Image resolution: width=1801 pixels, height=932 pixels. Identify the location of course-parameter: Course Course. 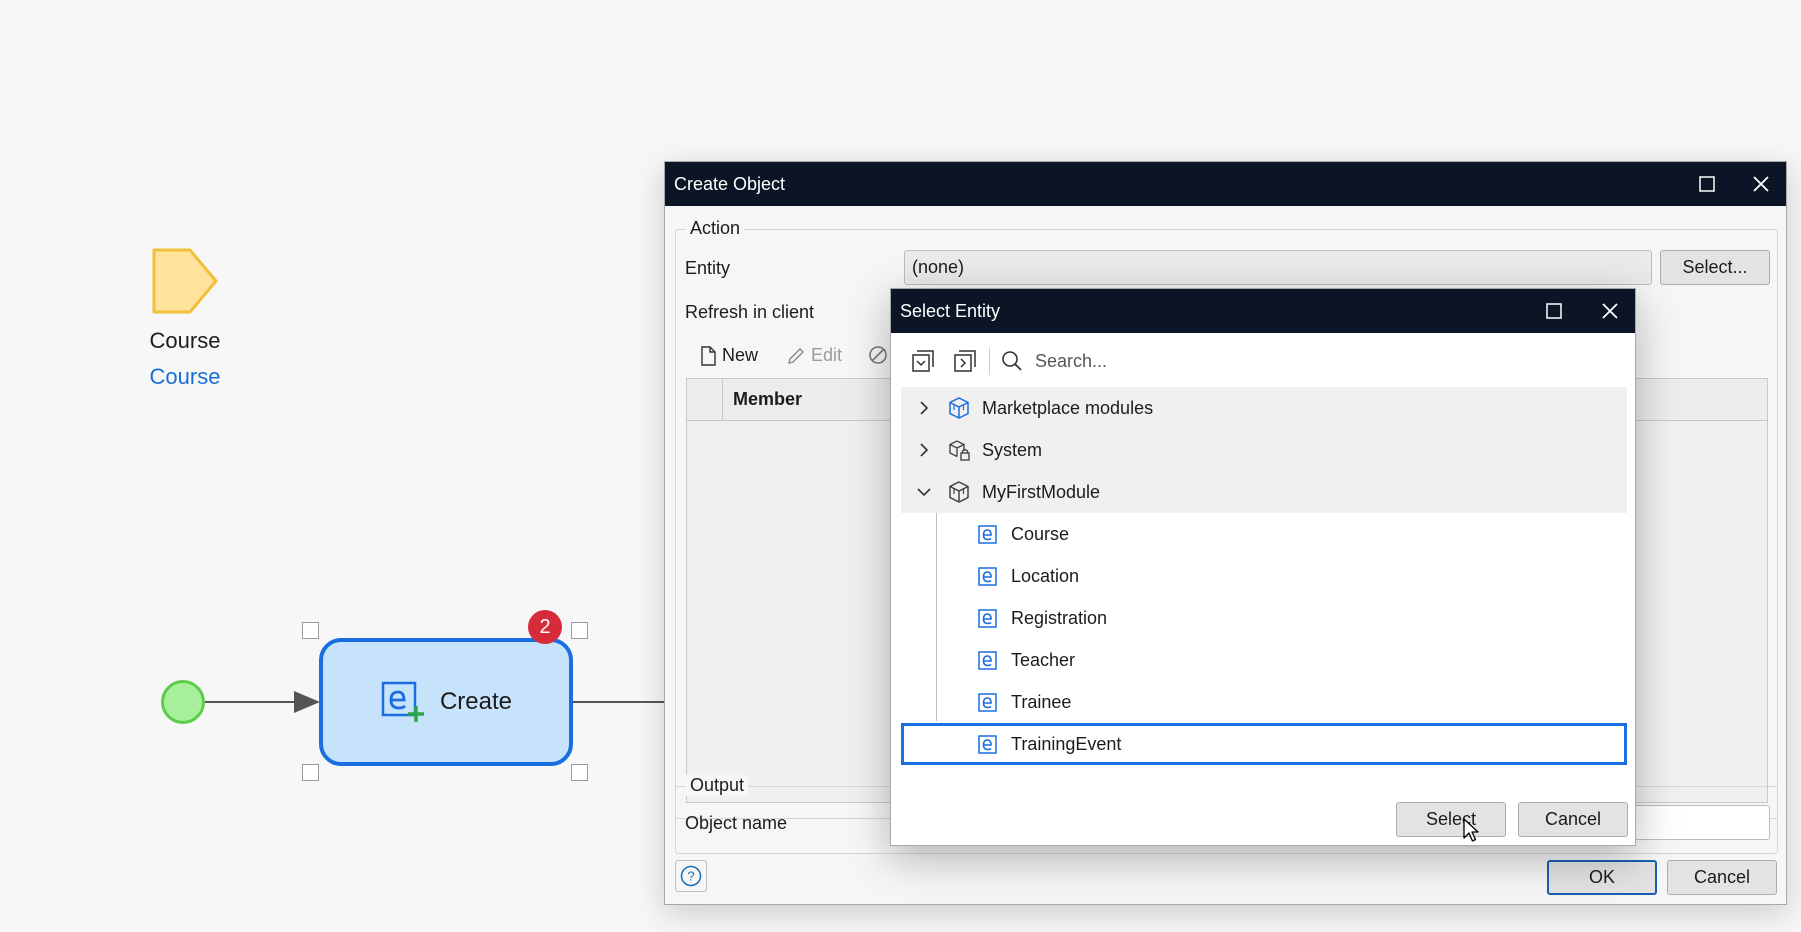
(185, 318).